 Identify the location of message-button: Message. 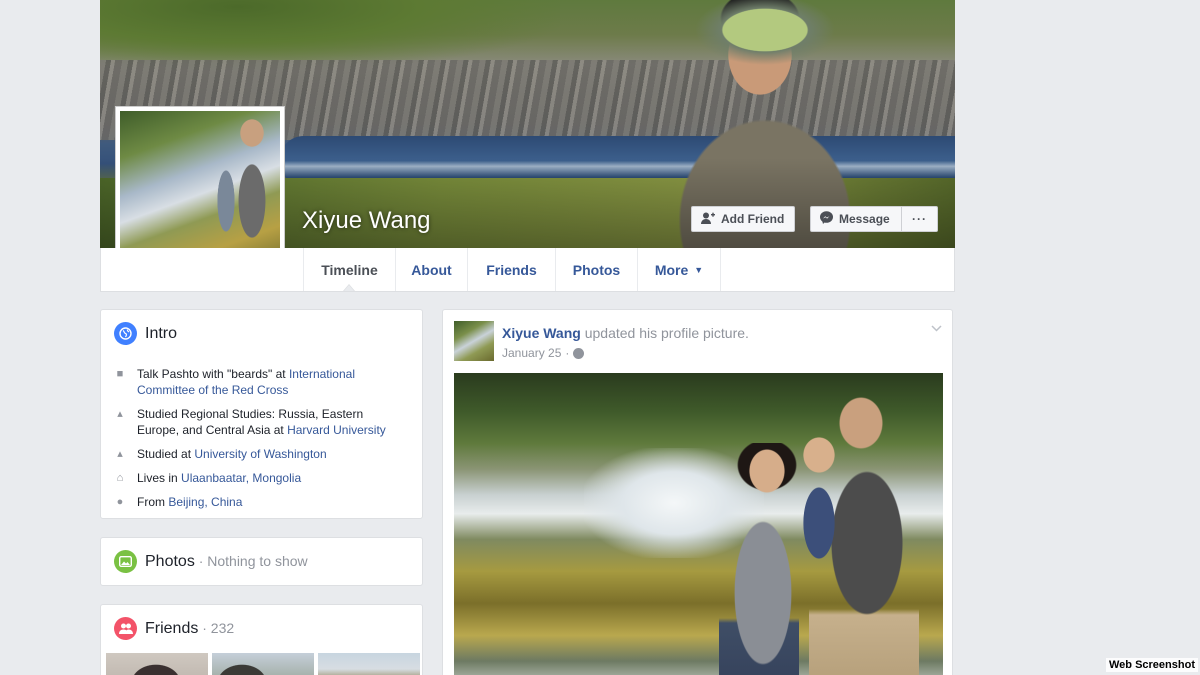
(856, 219).